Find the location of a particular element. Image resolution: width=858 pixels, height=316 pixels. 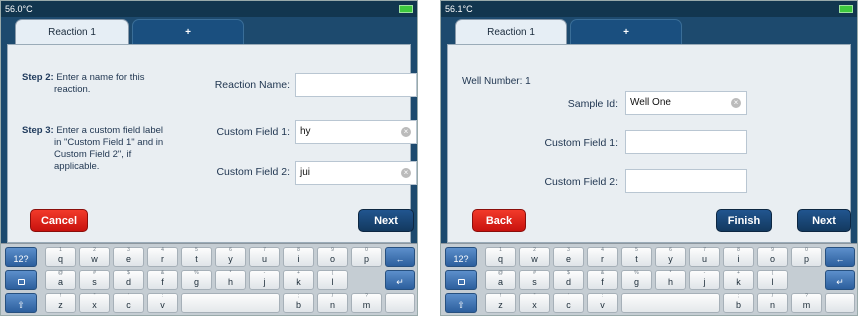

key-hint: 3 is located at coordinates (568, 250).